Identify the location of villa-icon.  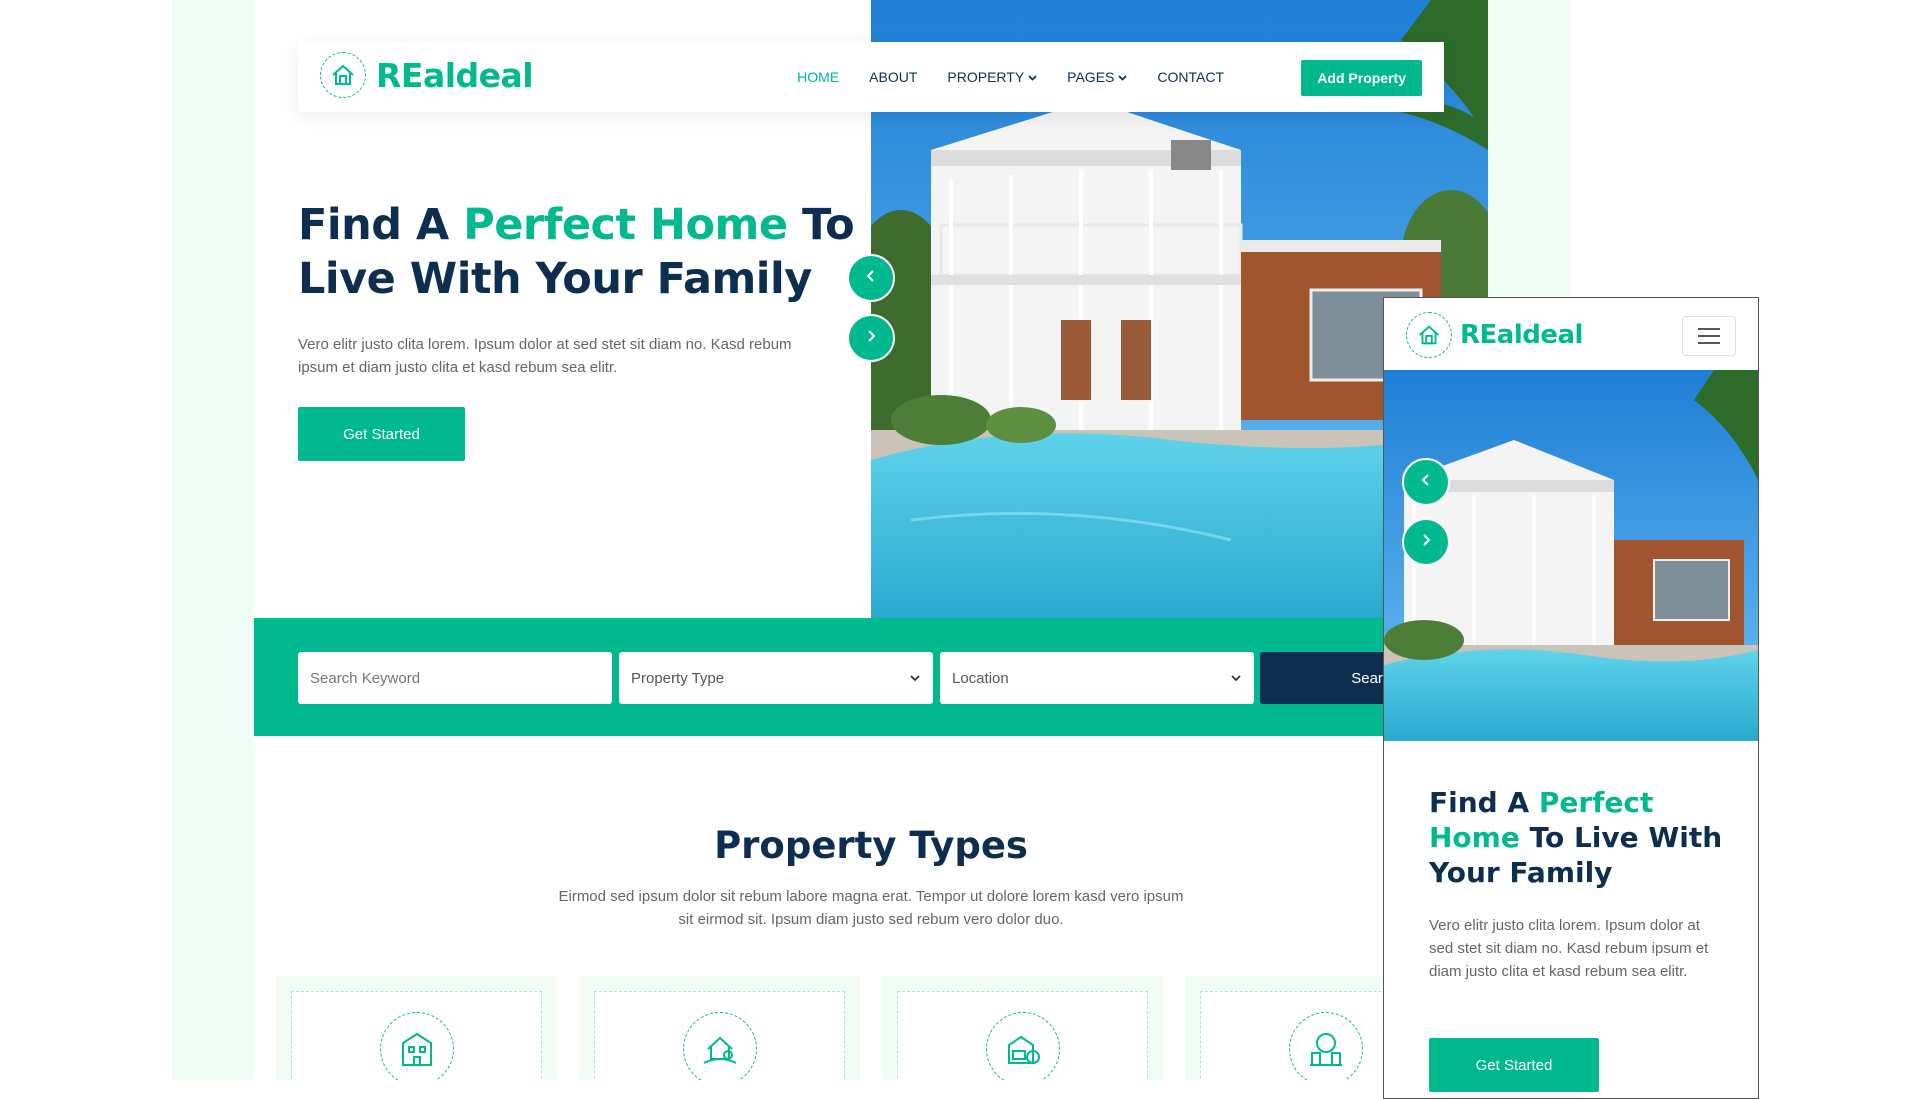
(719, 1046).